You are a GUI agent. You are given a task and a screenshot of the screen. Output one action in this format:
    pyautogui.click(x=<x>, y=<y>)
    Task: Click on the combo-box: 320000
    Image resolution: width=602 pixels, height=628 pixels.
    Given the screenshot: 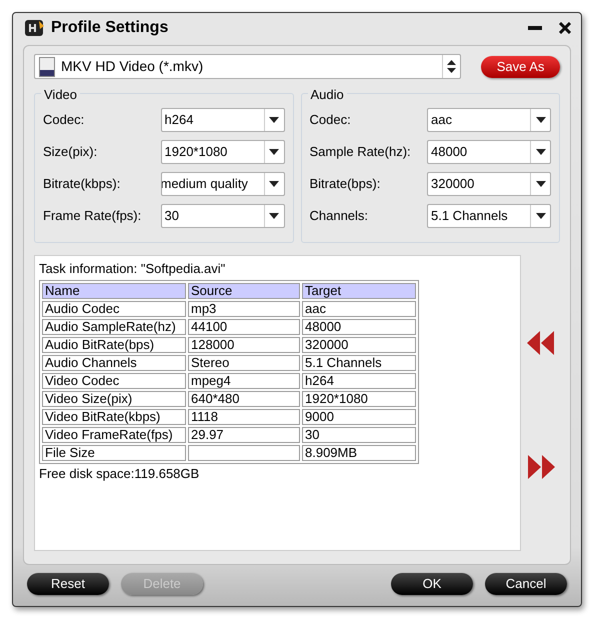 What is the action you would take?
    pyautogui.click(x=489, y=184)
    